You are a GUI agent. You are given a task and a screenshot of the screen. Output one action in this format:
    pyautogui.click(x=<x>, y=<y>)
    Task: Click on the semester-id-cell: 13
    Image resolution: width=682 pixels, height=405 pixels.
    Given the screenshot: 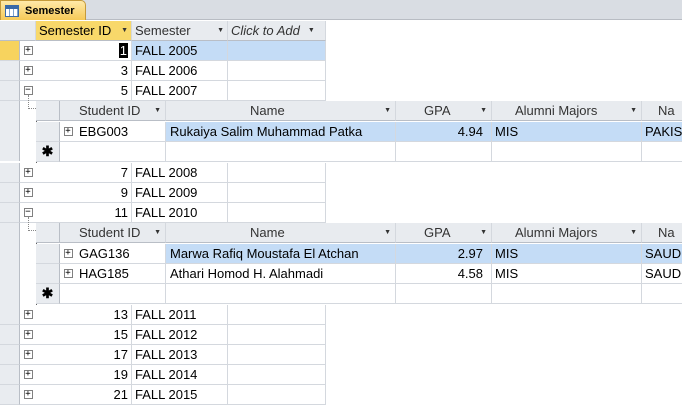 What is the action you would take?
    pyautogui.click(x=84, y=315)
    